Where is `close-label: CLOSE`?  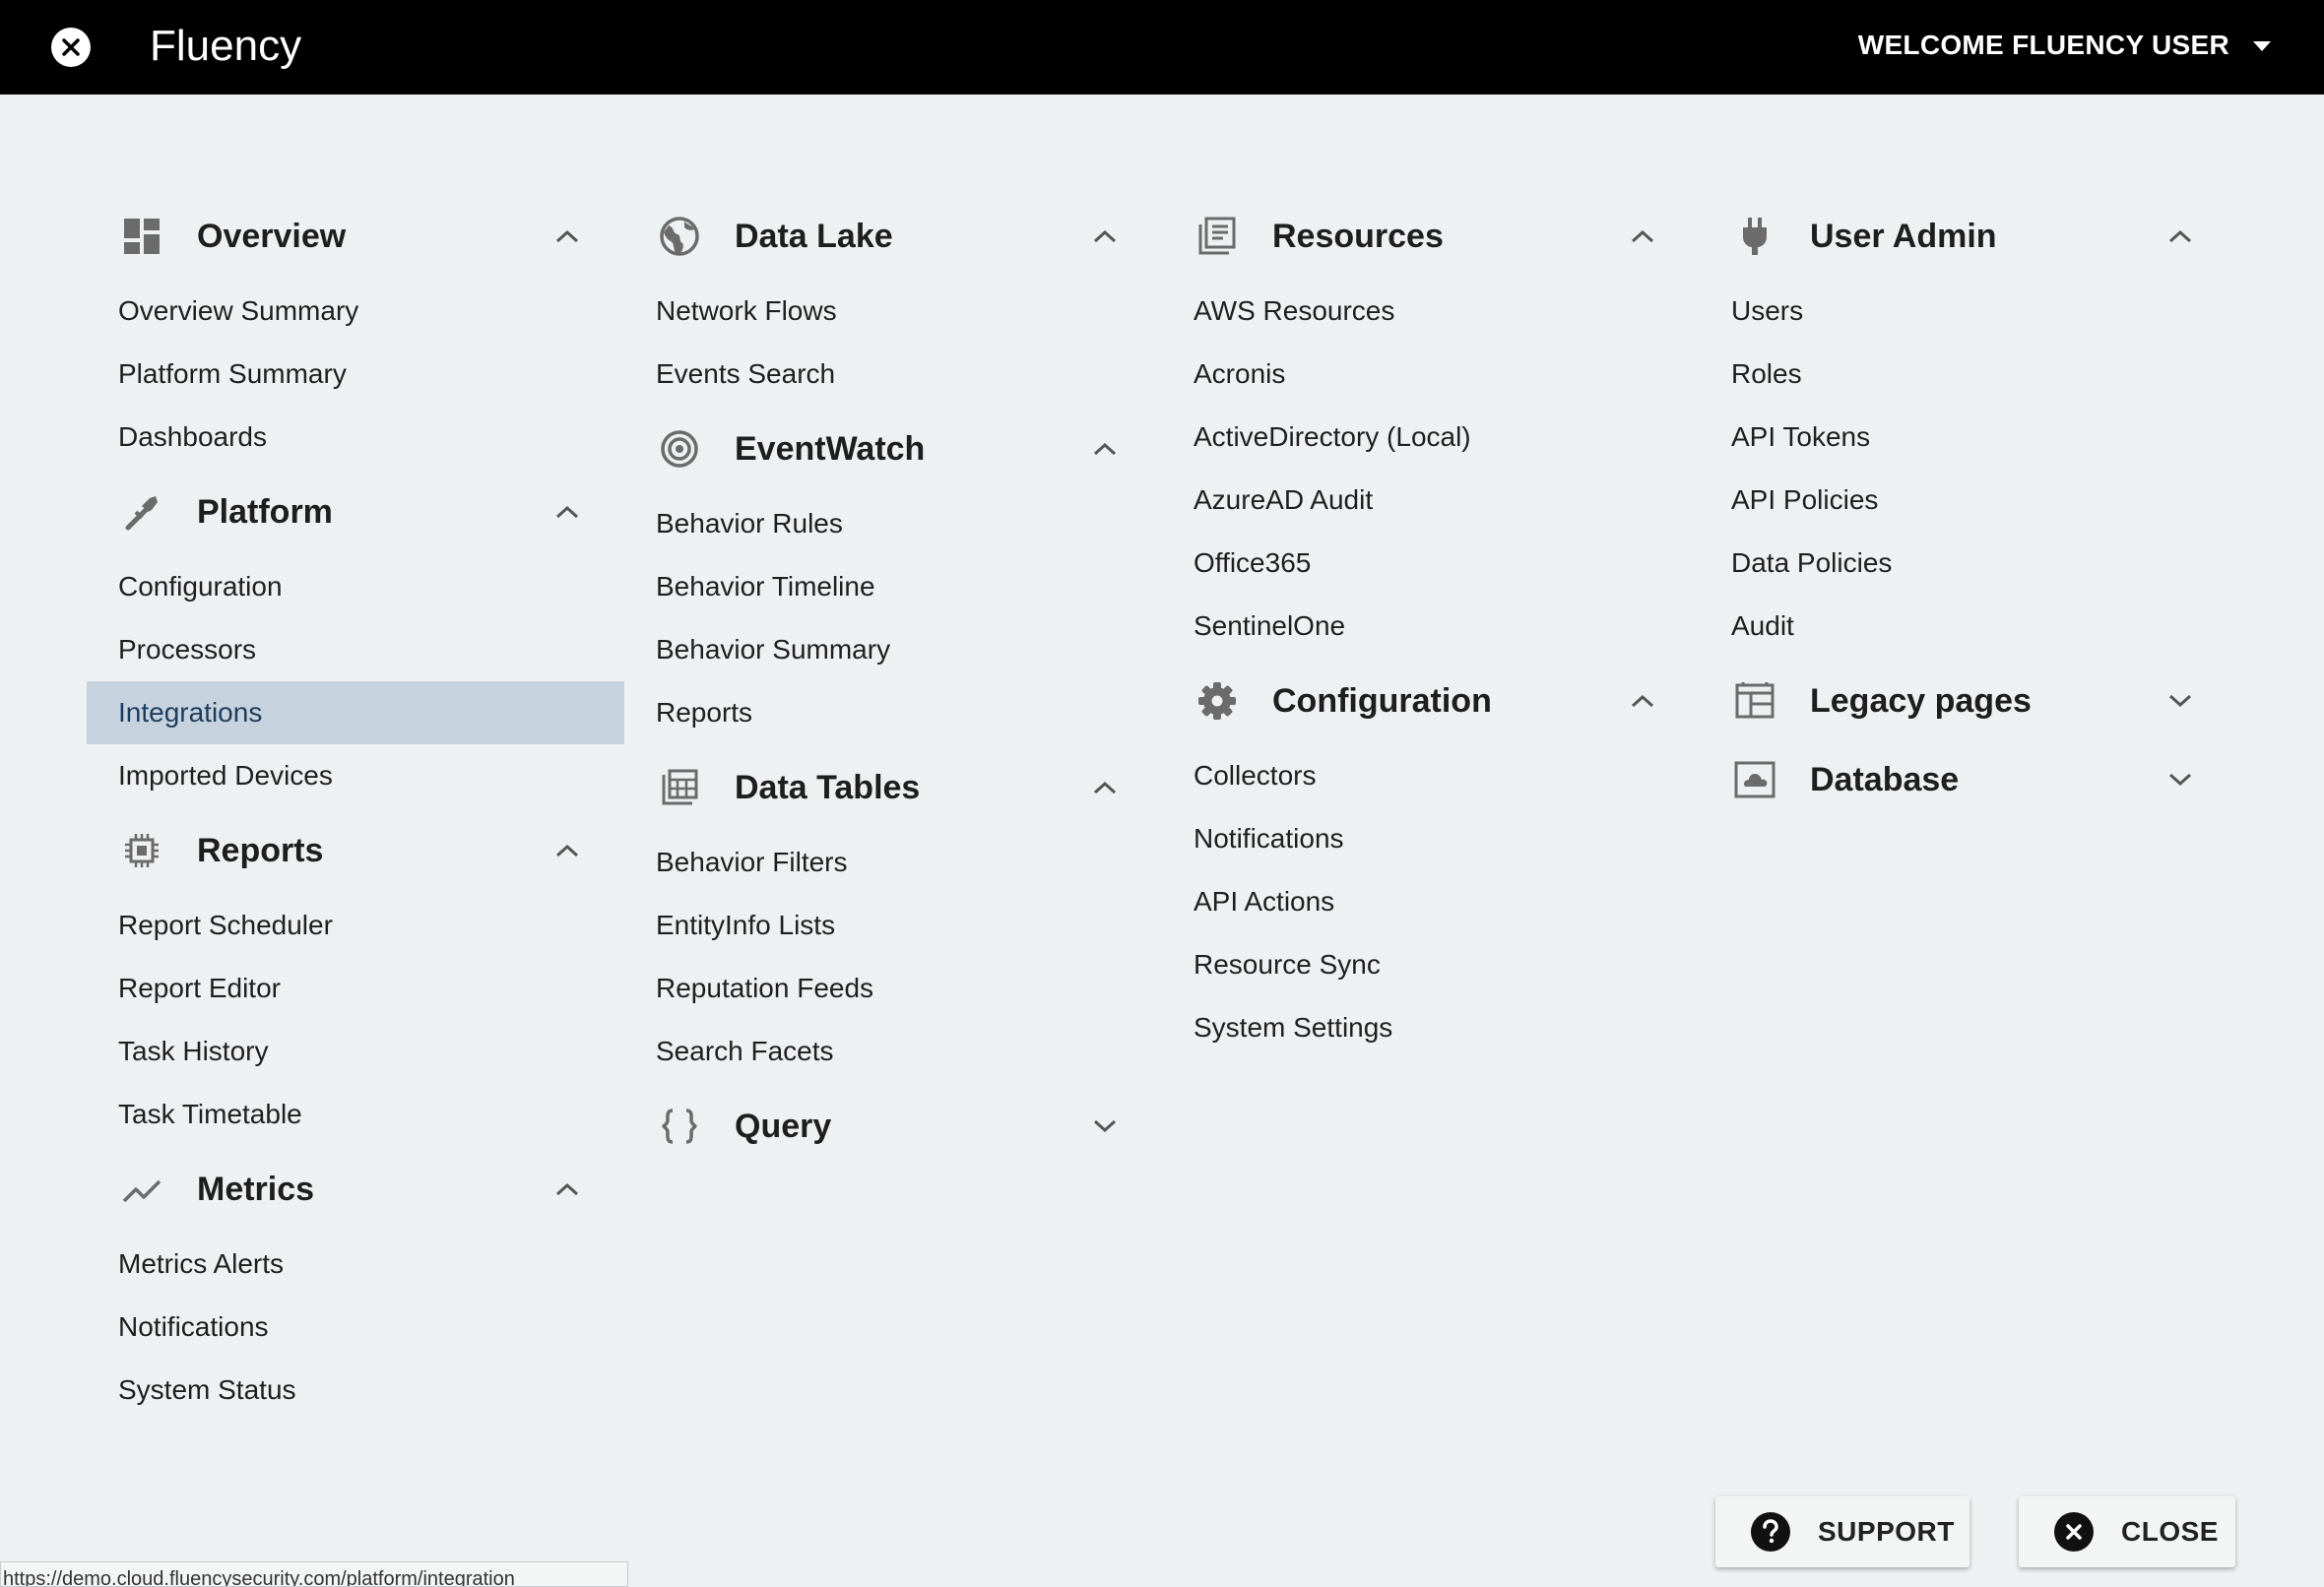 close-label: CLOSE is located at coordinates (2170, 1531).